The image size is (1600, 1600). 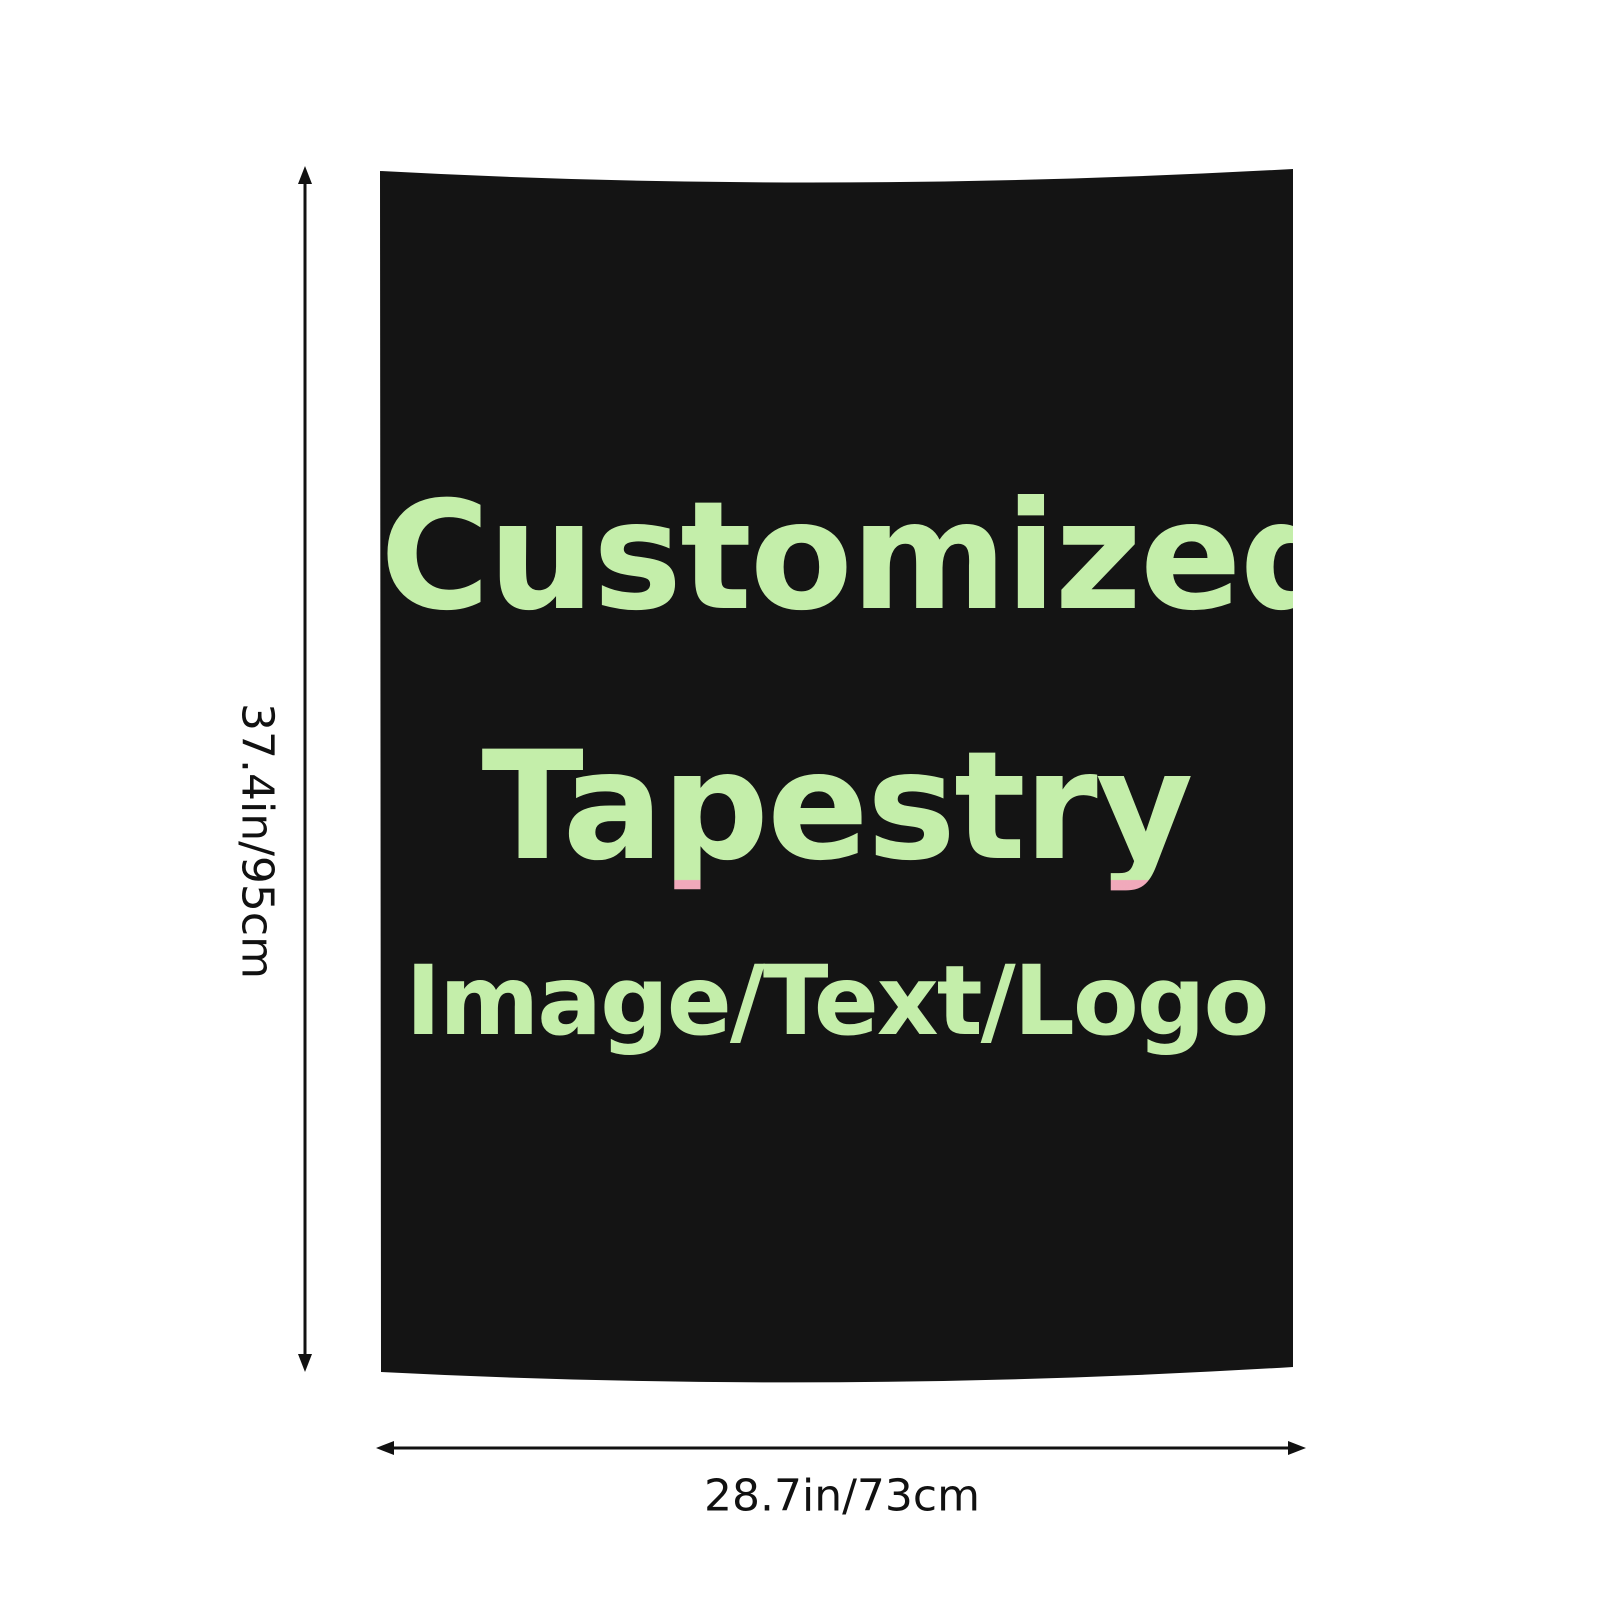 What do you see at coordinates (837, 1001) in the screenshot?
I see `tapestry-caption-line: Image/Text/Logo` at bounding box center [837, 1001].